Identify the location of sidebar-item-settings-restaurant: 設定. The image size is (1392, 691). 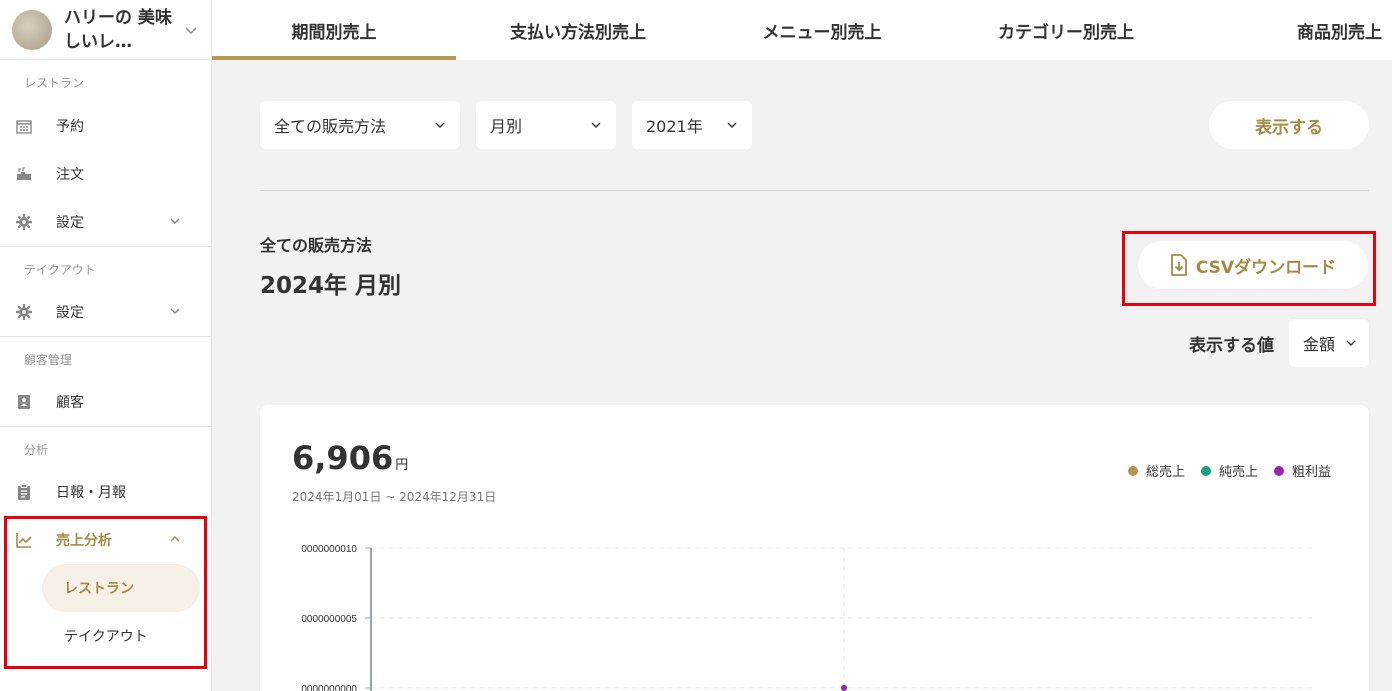
(105, 222).